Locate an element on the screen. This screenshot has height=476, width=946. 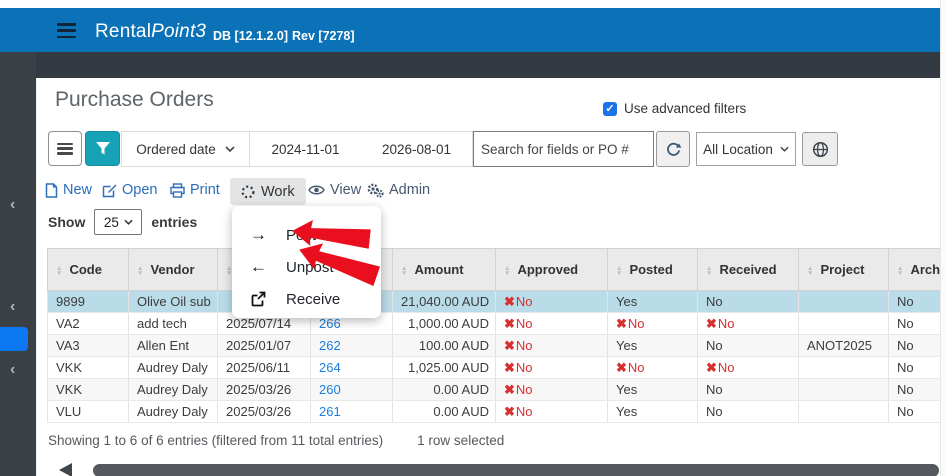
location-select: All Location is located at coordinates (746, 149).